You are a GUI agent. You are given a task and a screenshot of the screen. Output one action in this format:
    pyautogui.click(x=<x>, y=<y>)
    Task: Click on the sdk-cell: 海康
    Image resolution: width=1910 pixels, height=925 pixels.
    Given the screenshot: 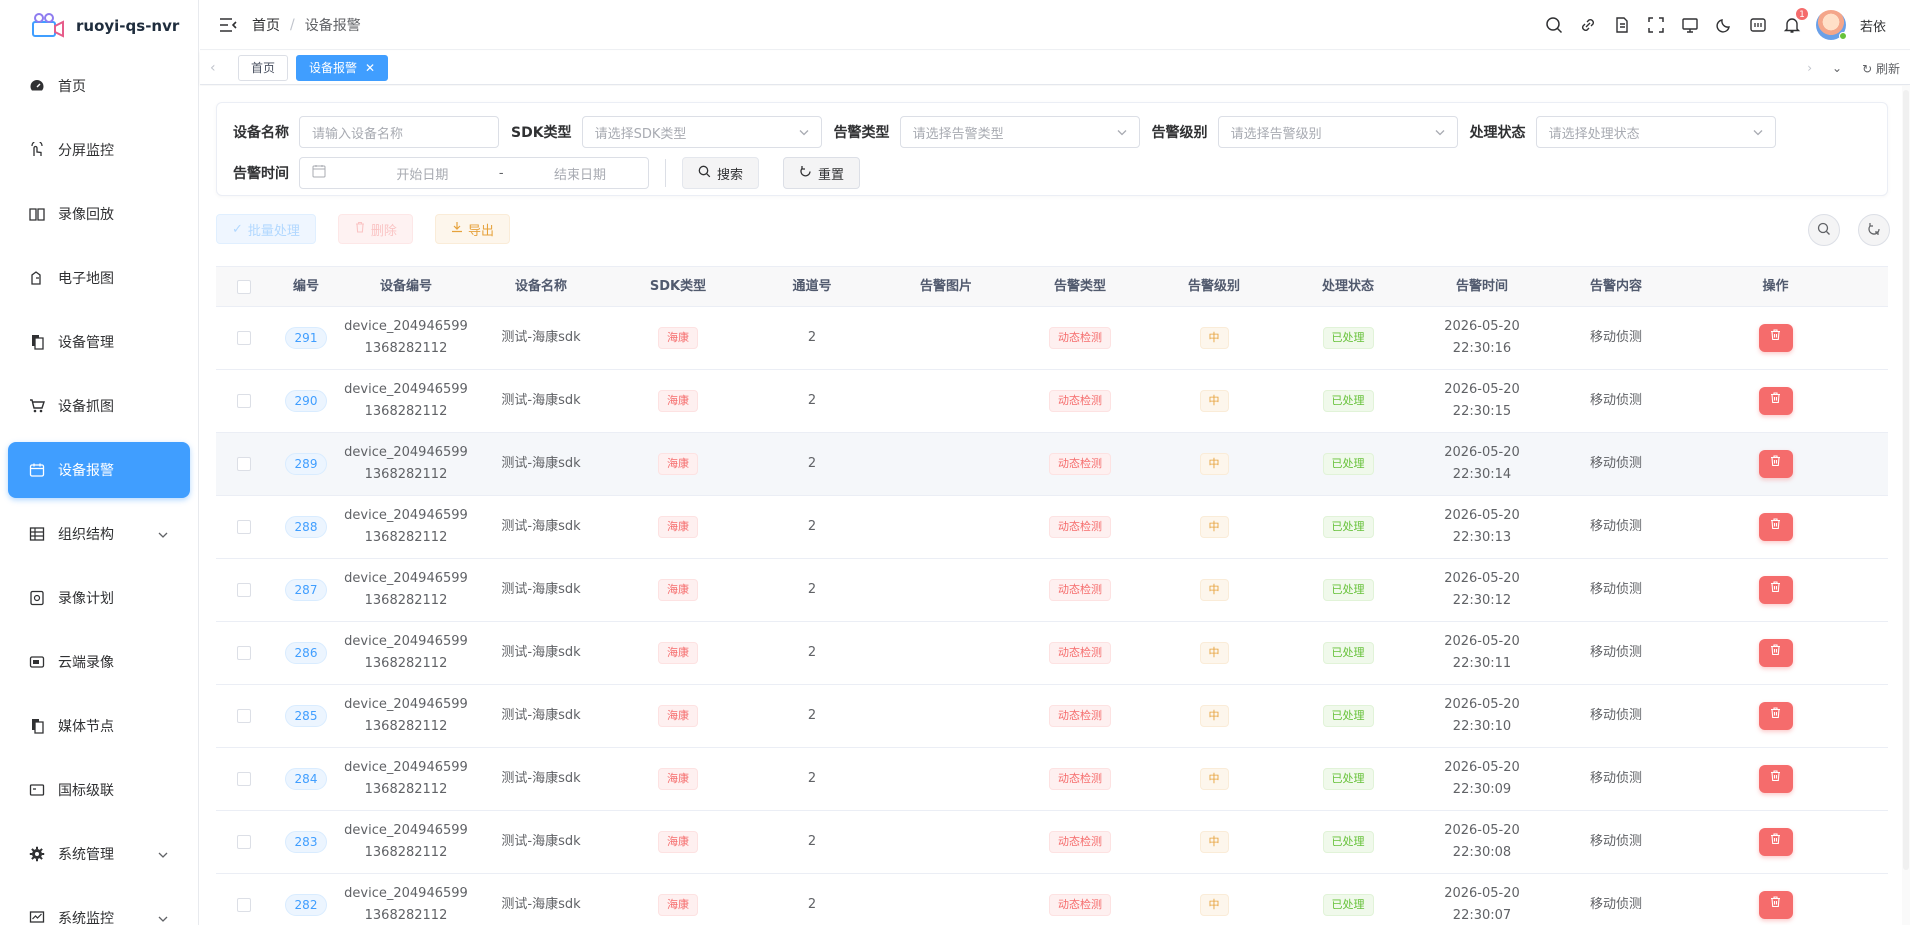 What is the action you would take?
    pyautogui.click(x=678, y=716)
    